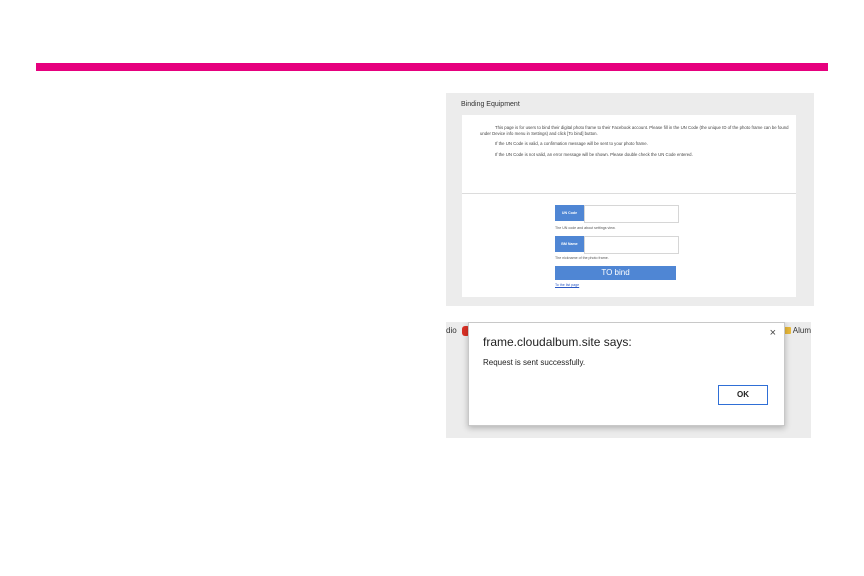 The image size is (864, 576). Describe the element at coordinates (432, 67) in the screenshot. I see `accent-bar` at that location.